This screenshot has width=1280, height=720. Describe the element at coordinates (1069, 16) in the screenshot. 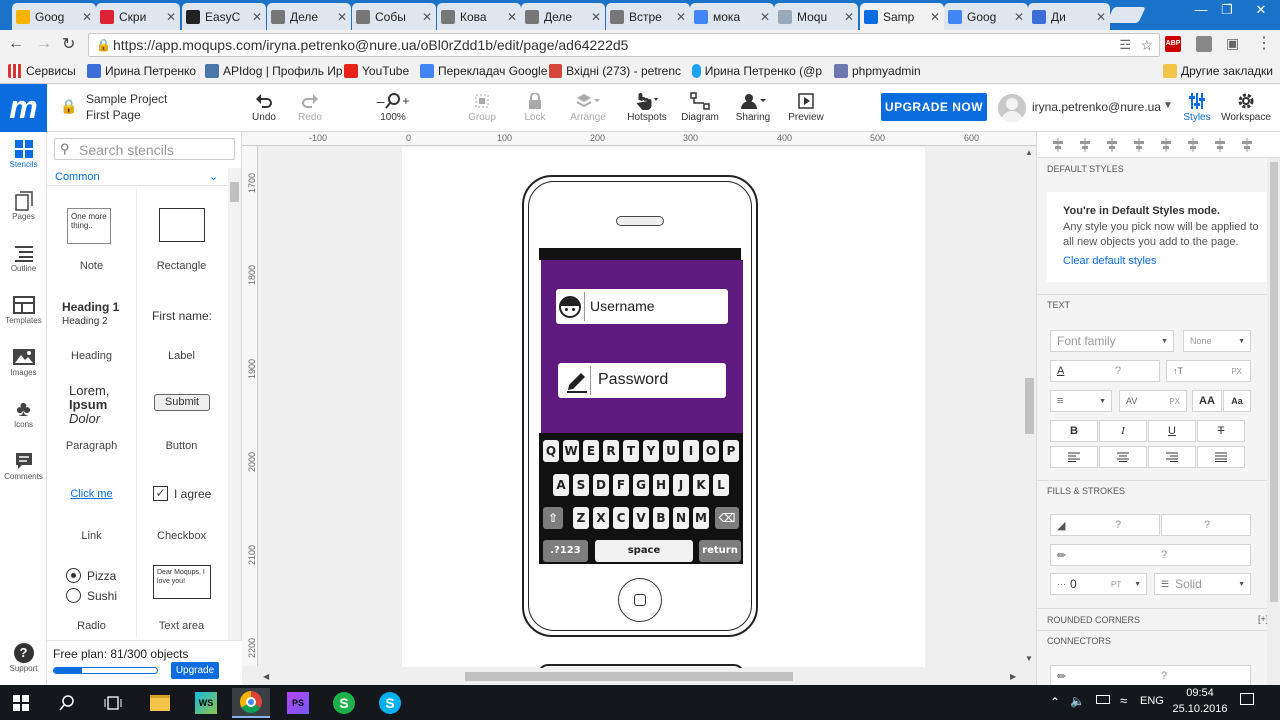

I see `browser-tab: Ди ✕` at that location.